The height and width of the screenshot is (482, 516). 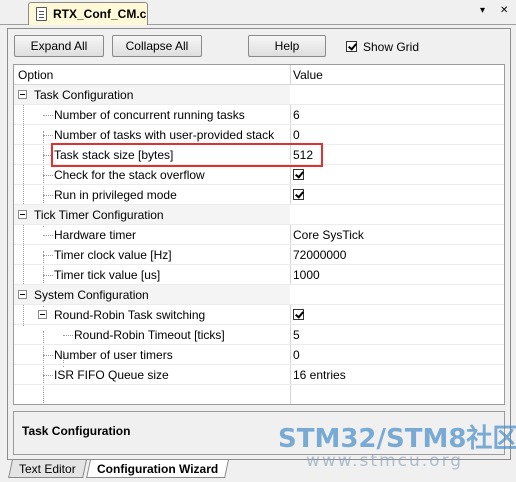 What do you see at coordinates (504, 11) in the screenshot?
I see `close-icon: ✕` at bounding box center [504, 11].